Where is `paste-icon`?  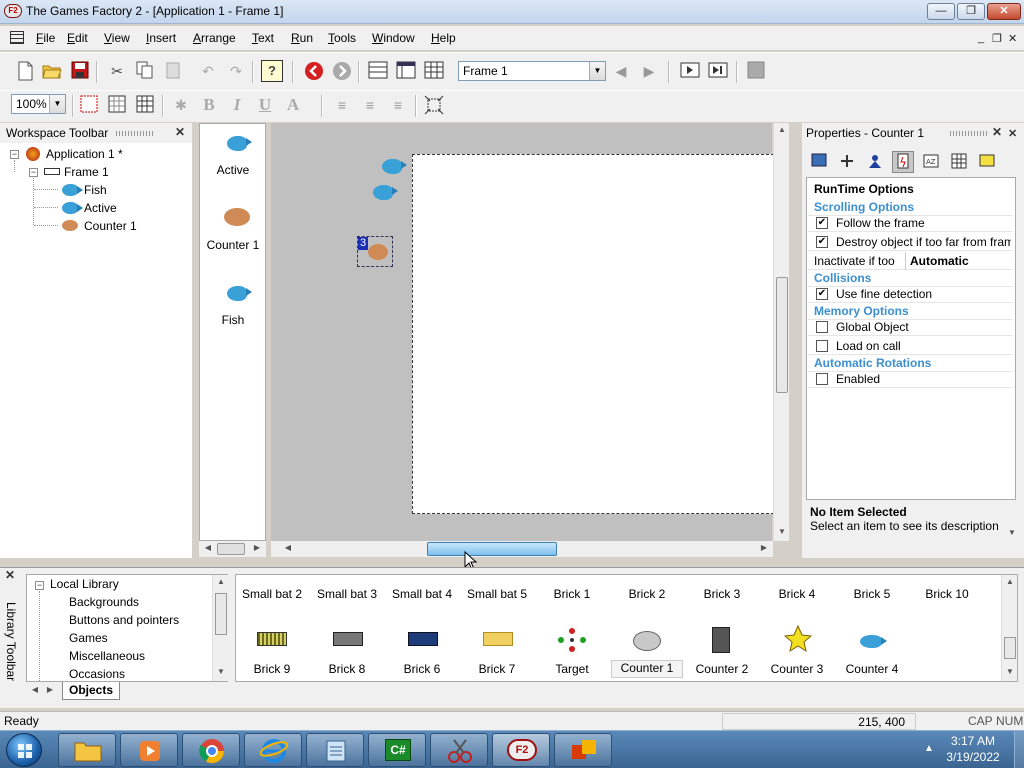 paste-icon is located at coordinates (173, 71).